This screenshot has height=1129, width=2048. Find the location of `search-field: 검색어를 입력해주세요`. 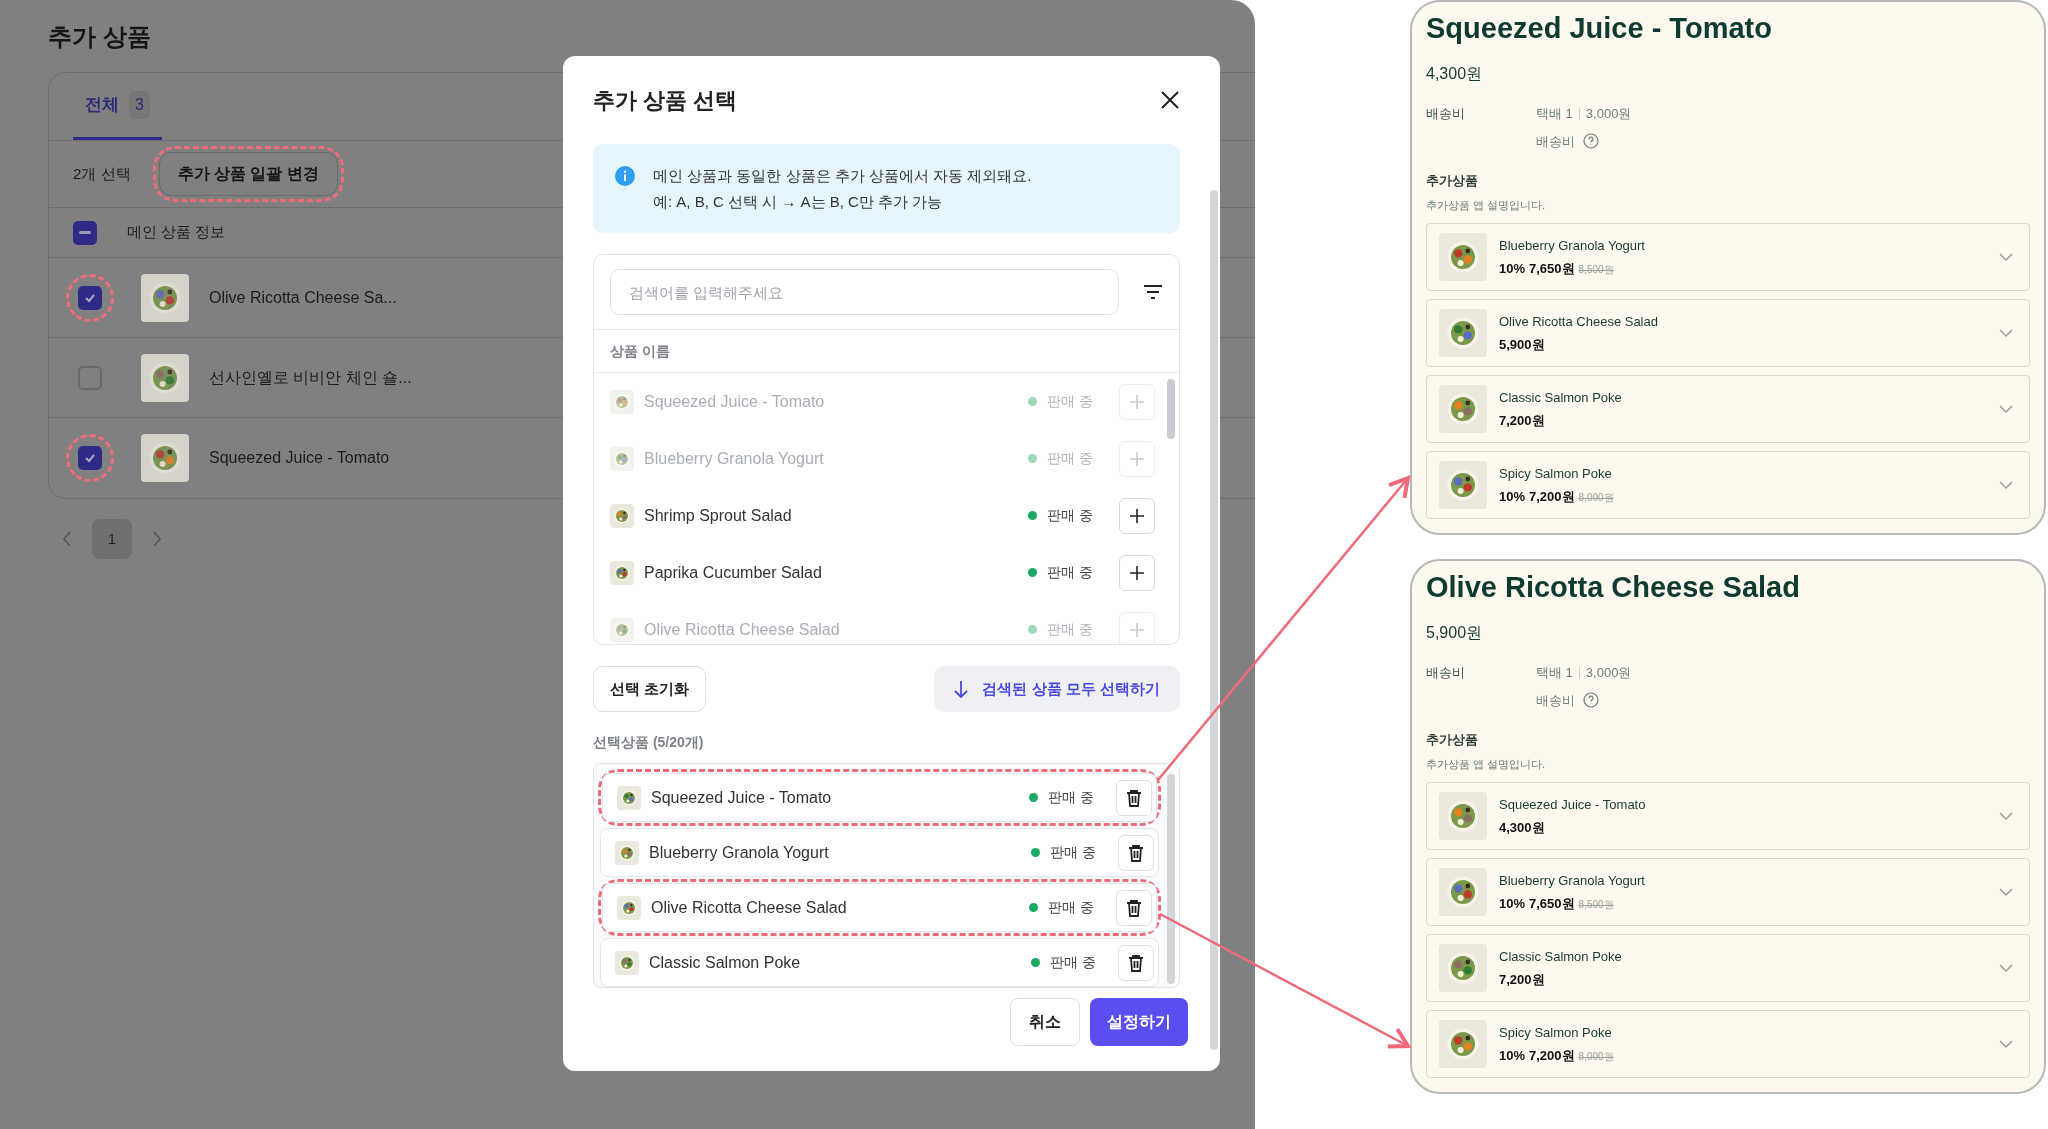

search-field: 검색어를 입력해주세요 is located at coordinates (864, 292).